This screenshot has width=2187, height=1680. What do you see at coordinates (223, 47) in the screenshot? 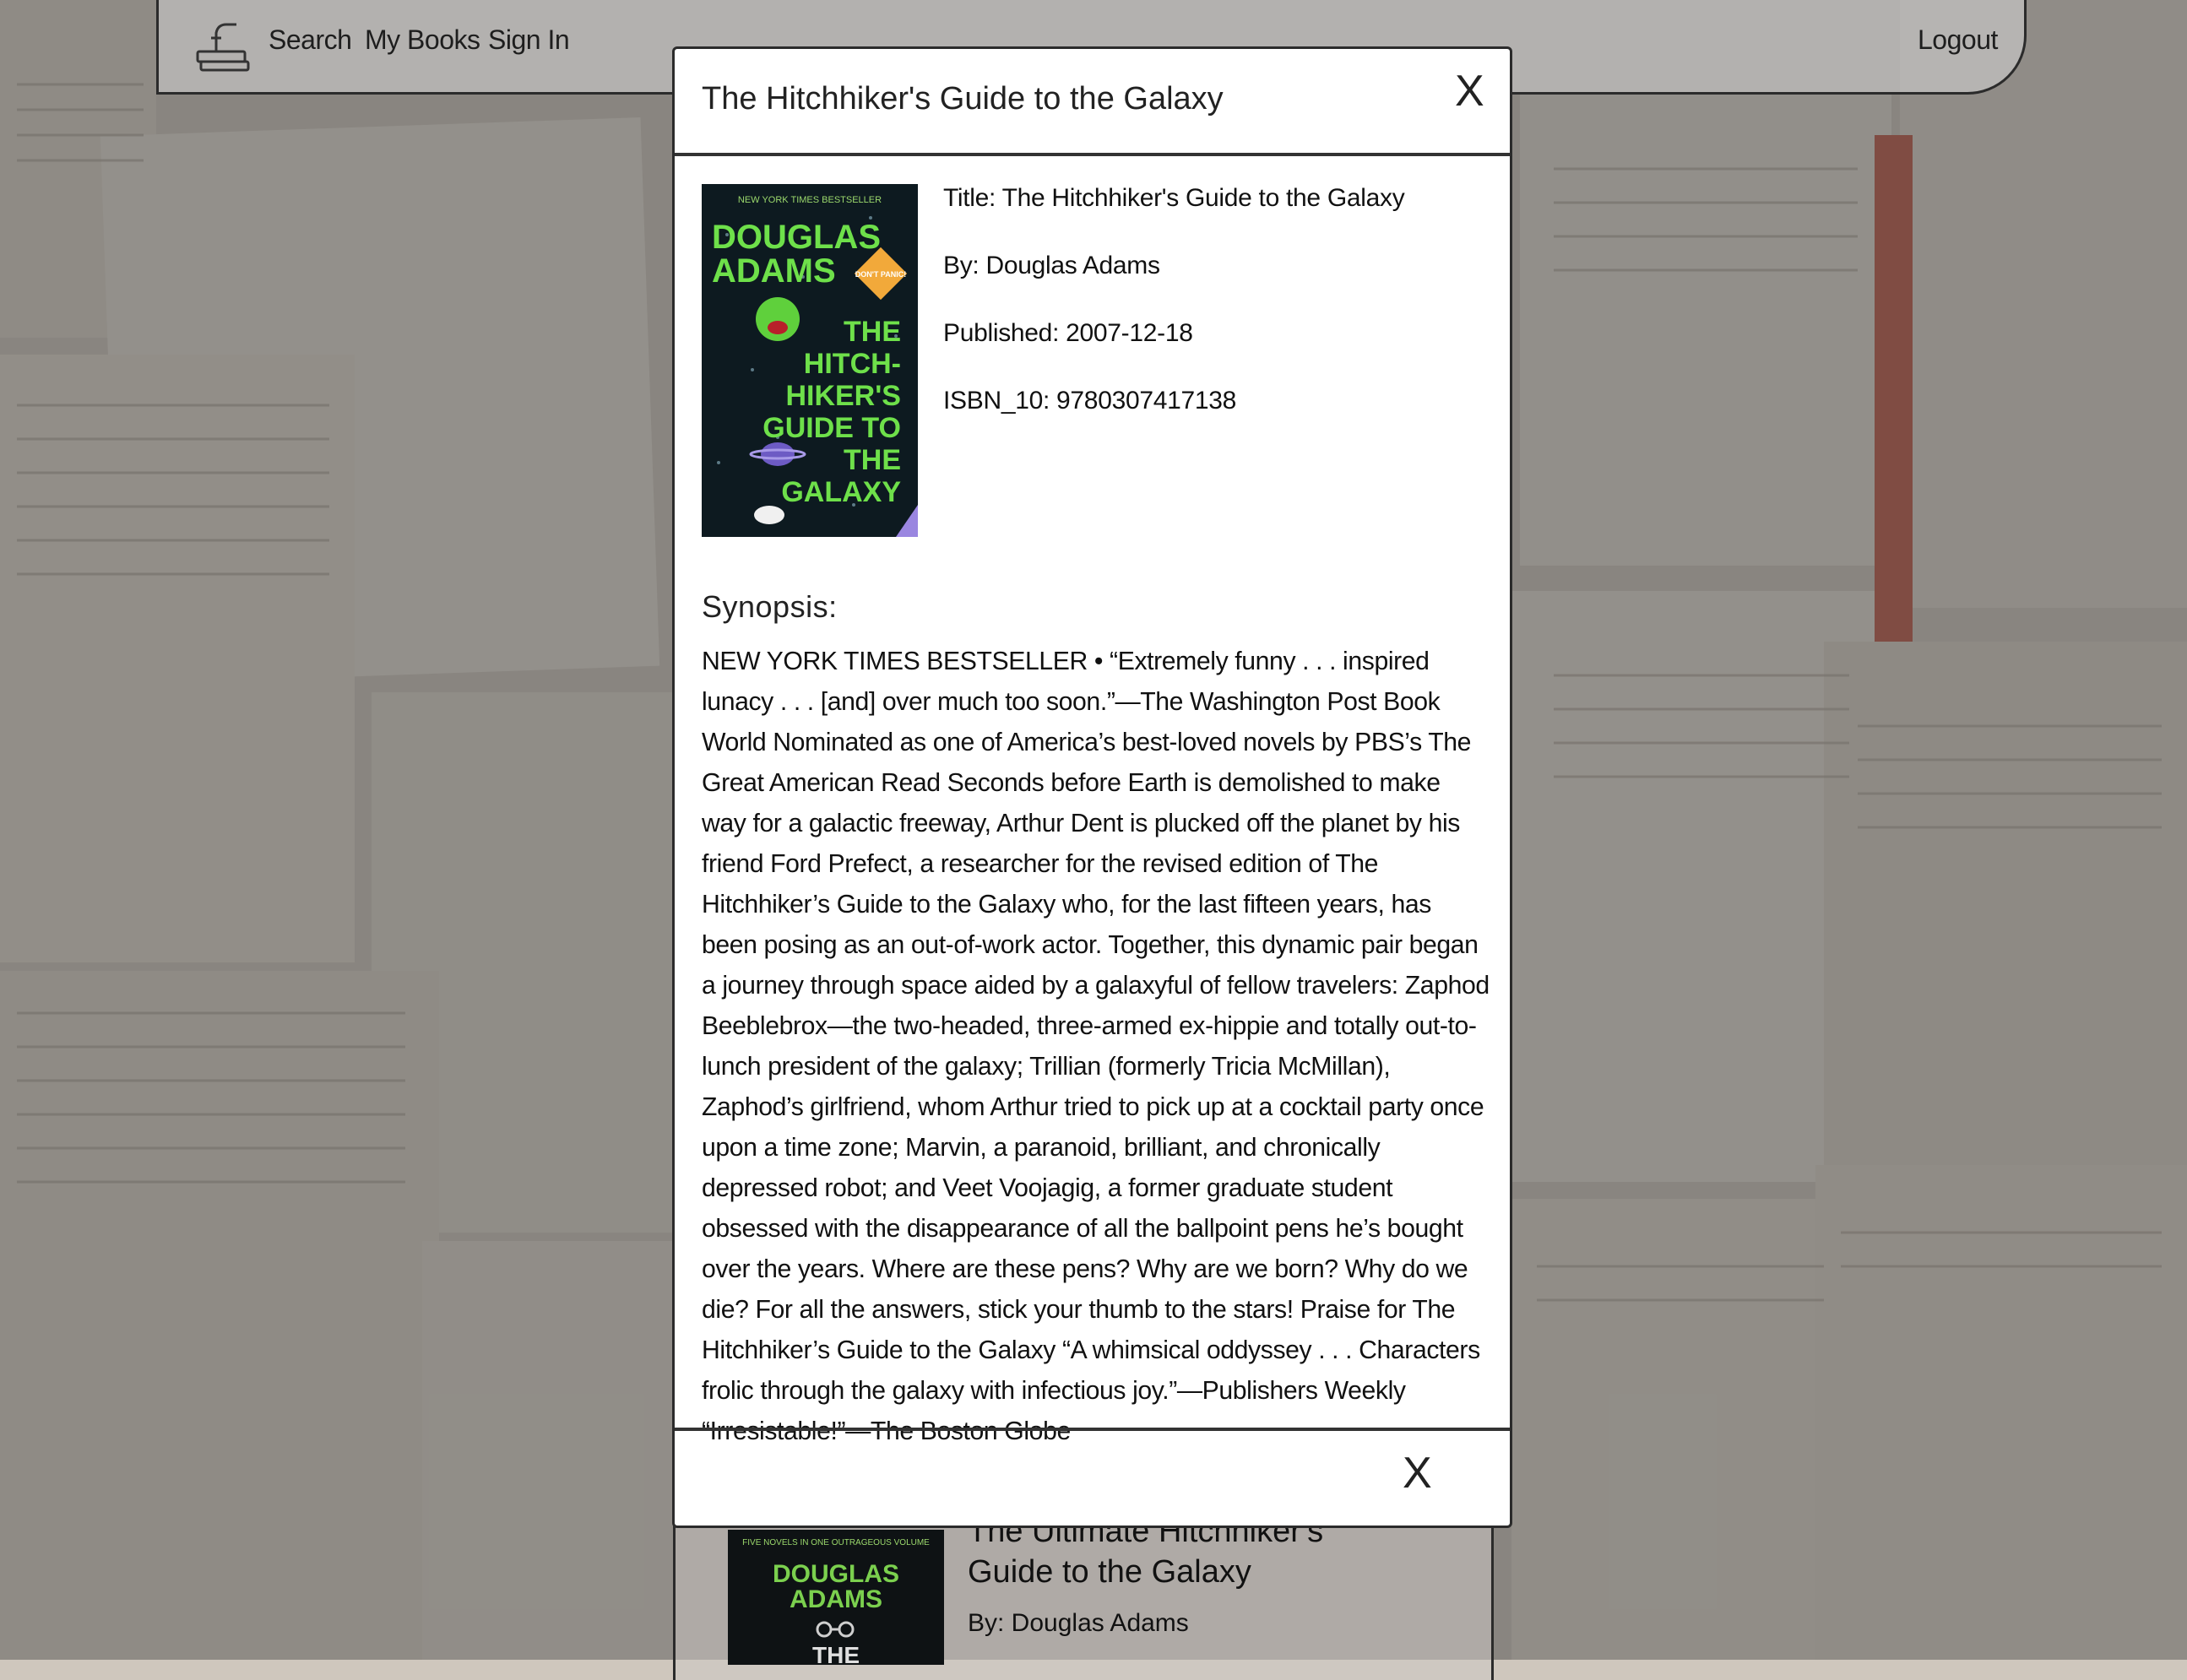
I see `books-logo-icon` at bounding box center [223, 47].